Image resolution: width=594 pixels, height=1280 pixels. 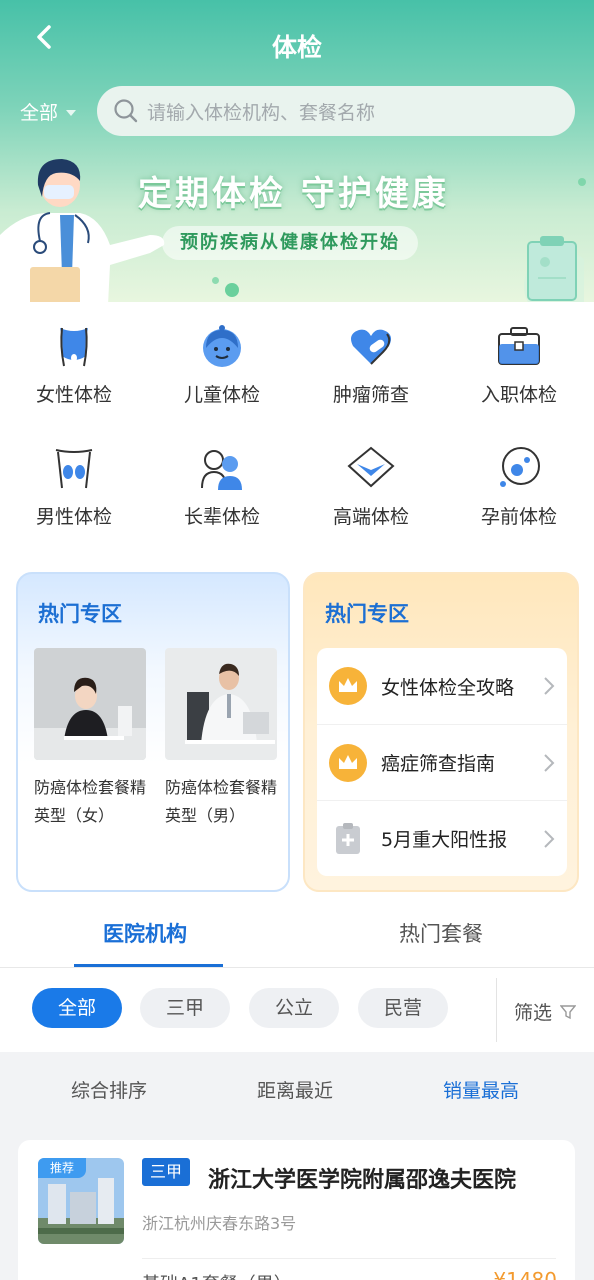 What do you see at coordinates (293, 194) in the screenshot?
I see `banner-headline: 定期体检 守护健康` at bounding box center [293, 194].